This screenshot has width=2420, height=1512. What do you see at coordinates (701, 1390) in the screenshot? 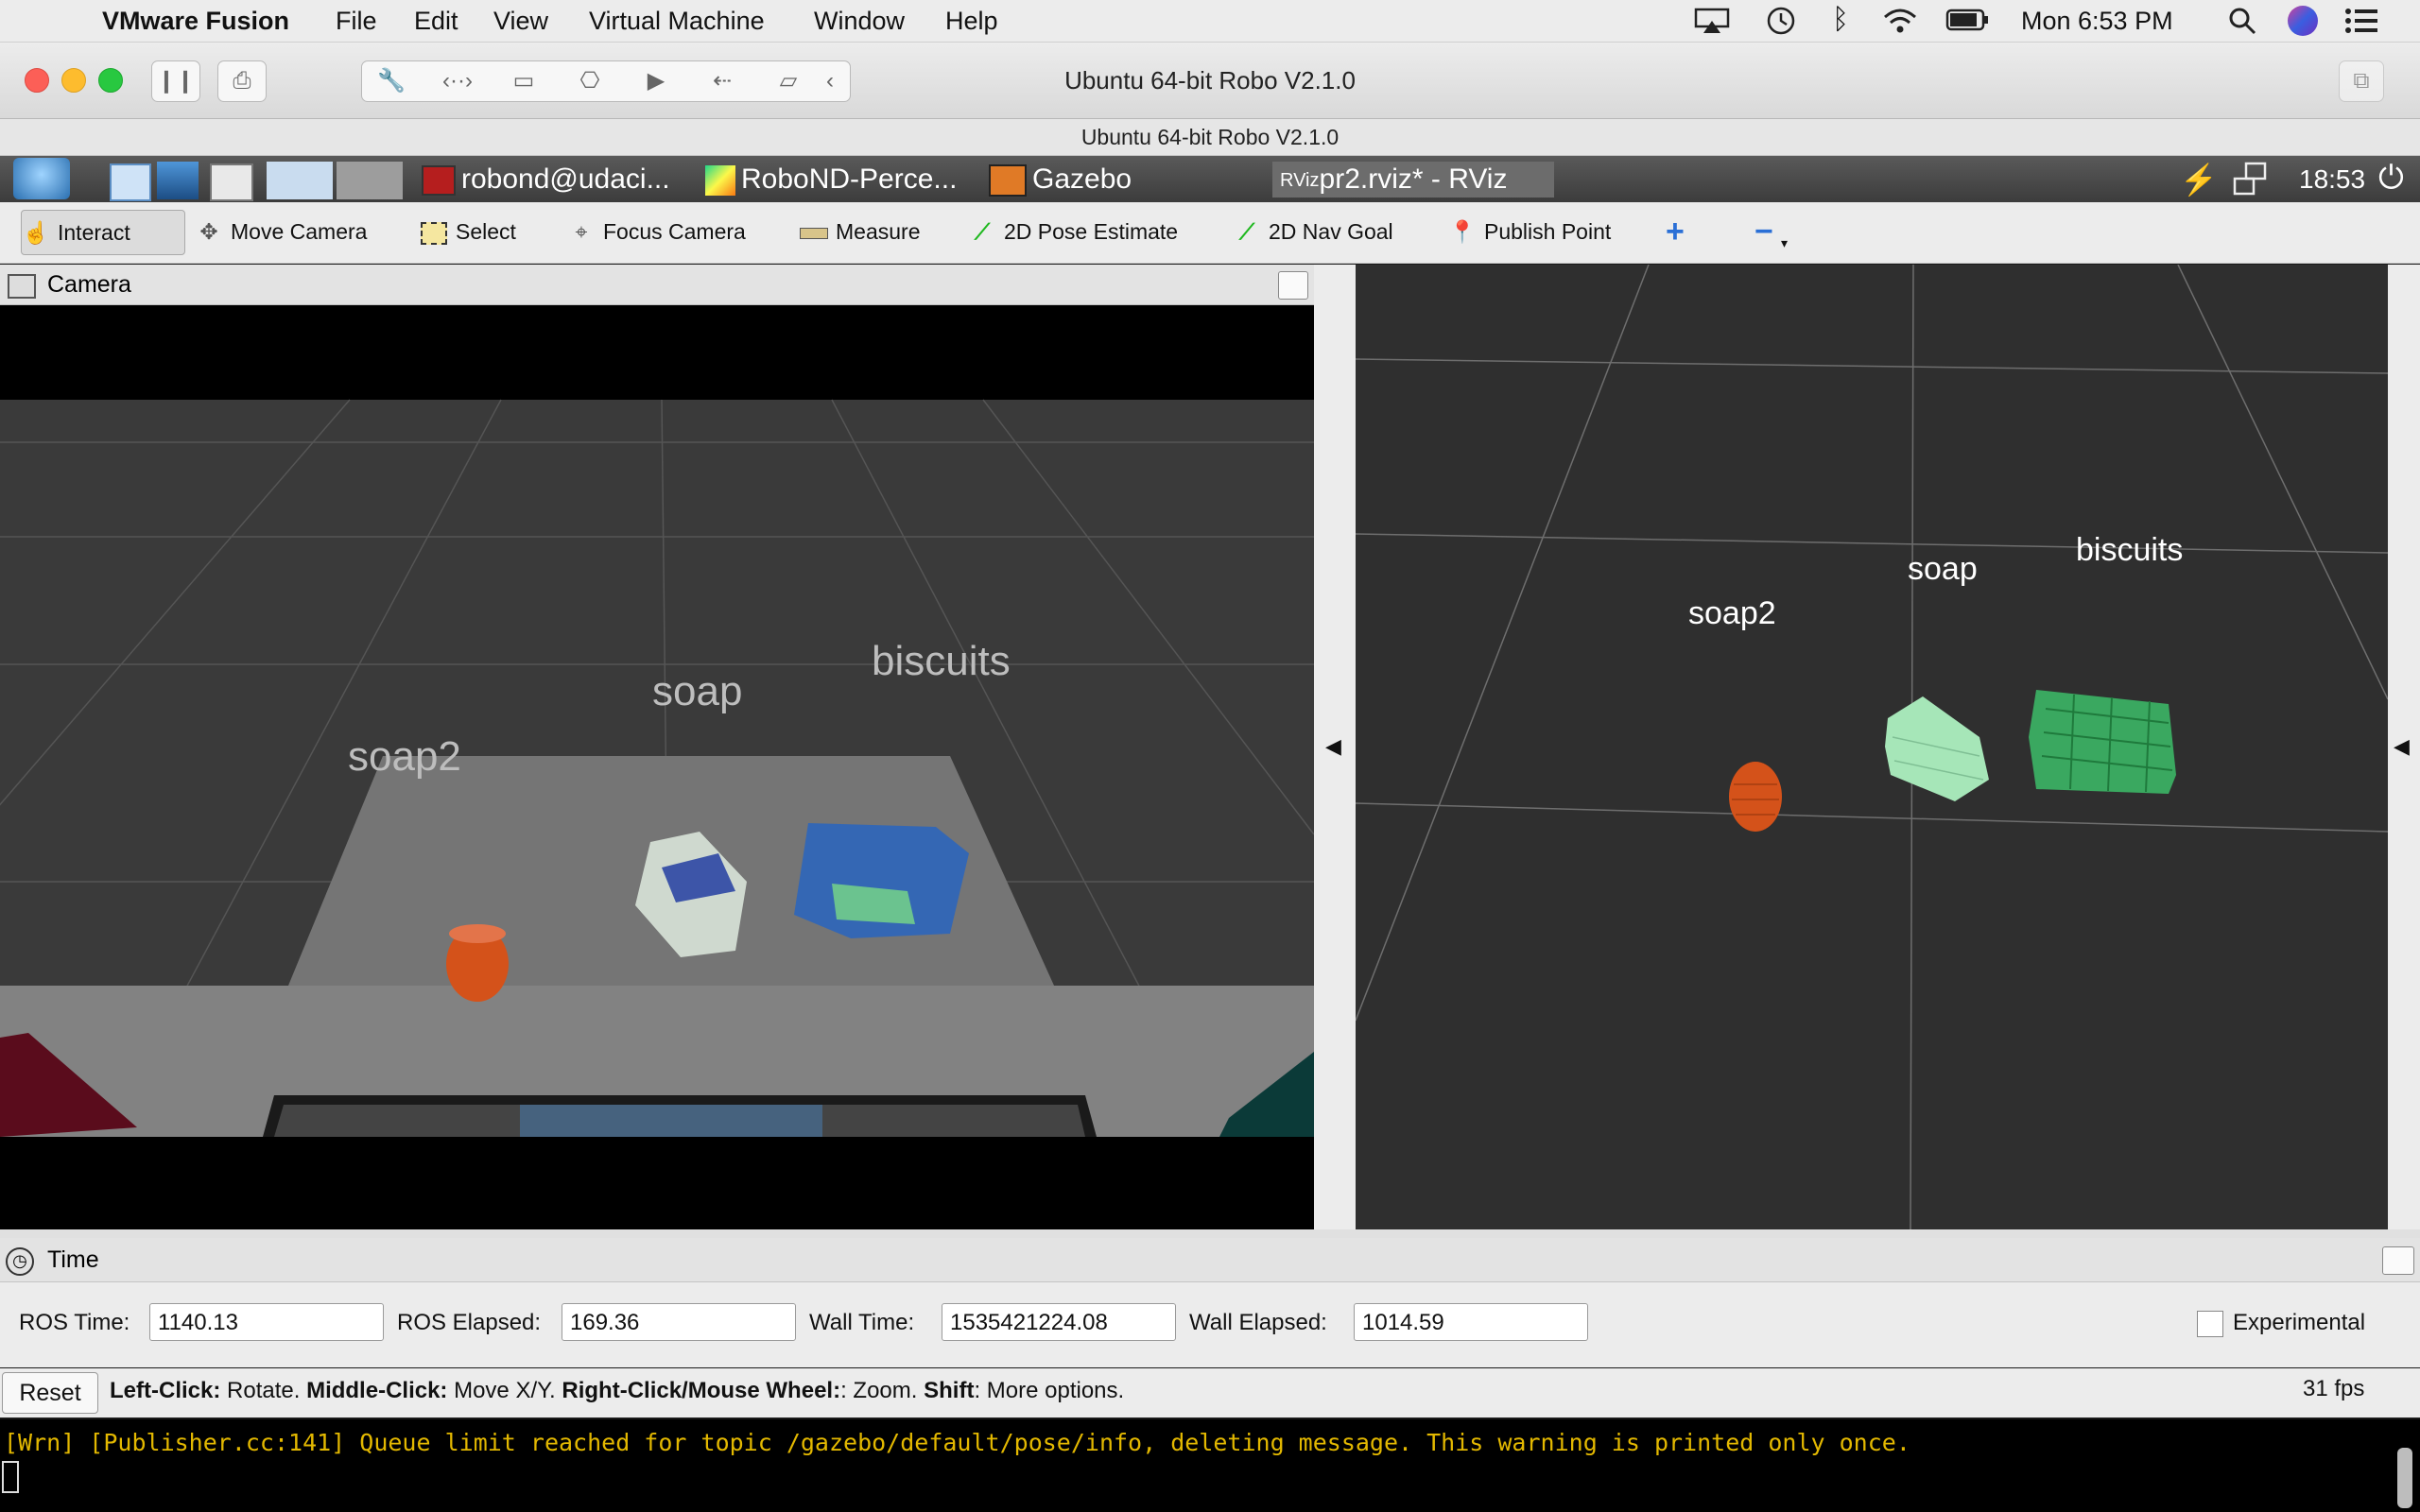
I see `hint-right-click-key: Right-Click/Mouse Wheel:` at bounding box center [701, 1390].